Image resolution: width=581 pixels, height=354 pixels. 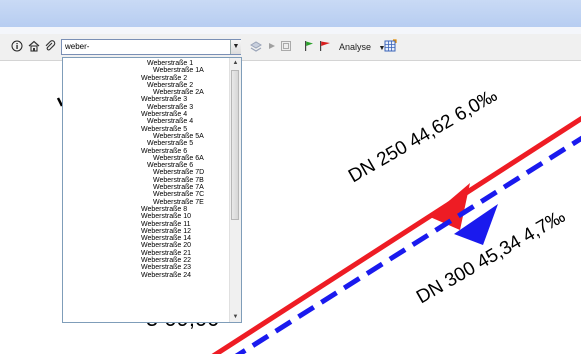 What do you see at coordinates (256, 48) in the screenshot?
I see `layers-icon` at bounding box center [256, 48].